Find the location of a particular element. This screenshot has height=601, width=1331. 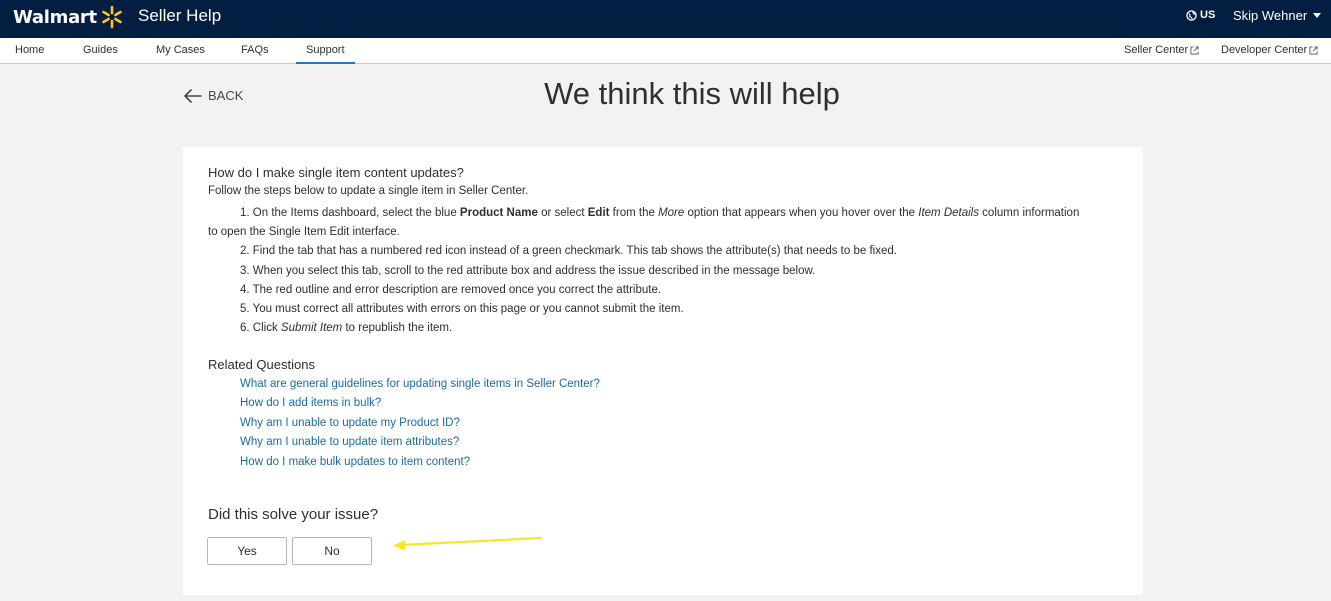

list-item: Why am I unable to update my Product ID? is located at coordinates (420, 423).